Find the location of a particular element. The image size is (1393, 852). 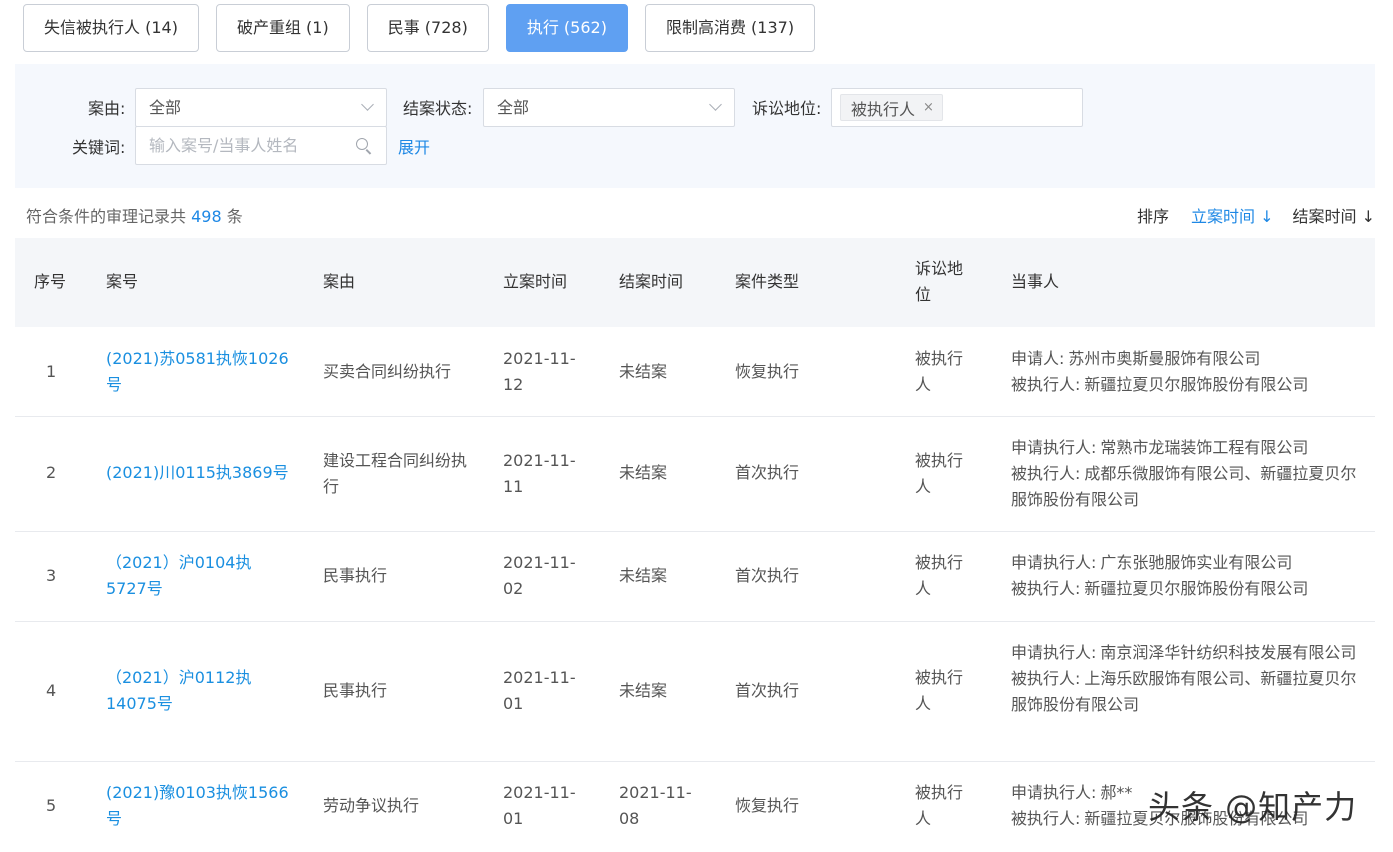

header-no: 序号 is located at coordinates (50, 281).